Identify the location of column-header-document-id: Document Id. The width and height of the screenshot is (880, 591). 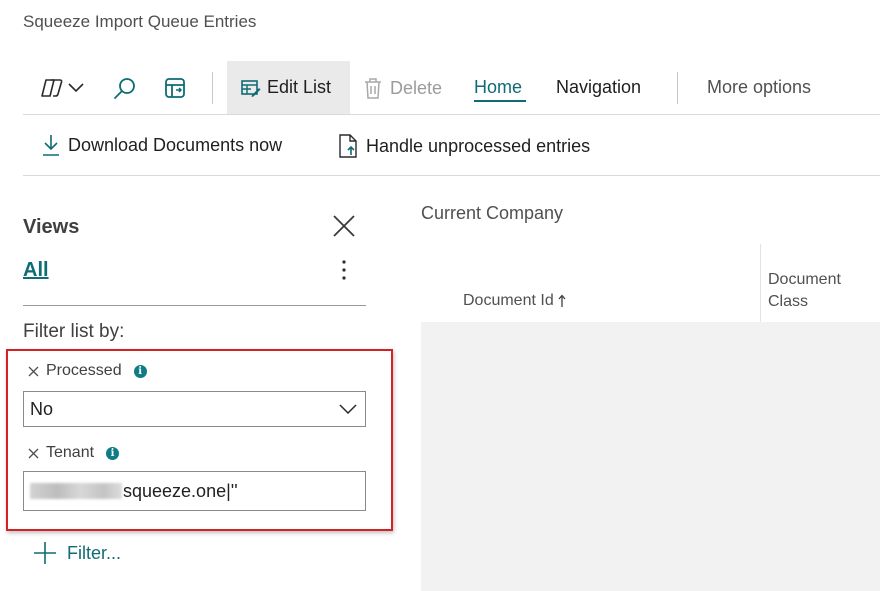
(514, 301).